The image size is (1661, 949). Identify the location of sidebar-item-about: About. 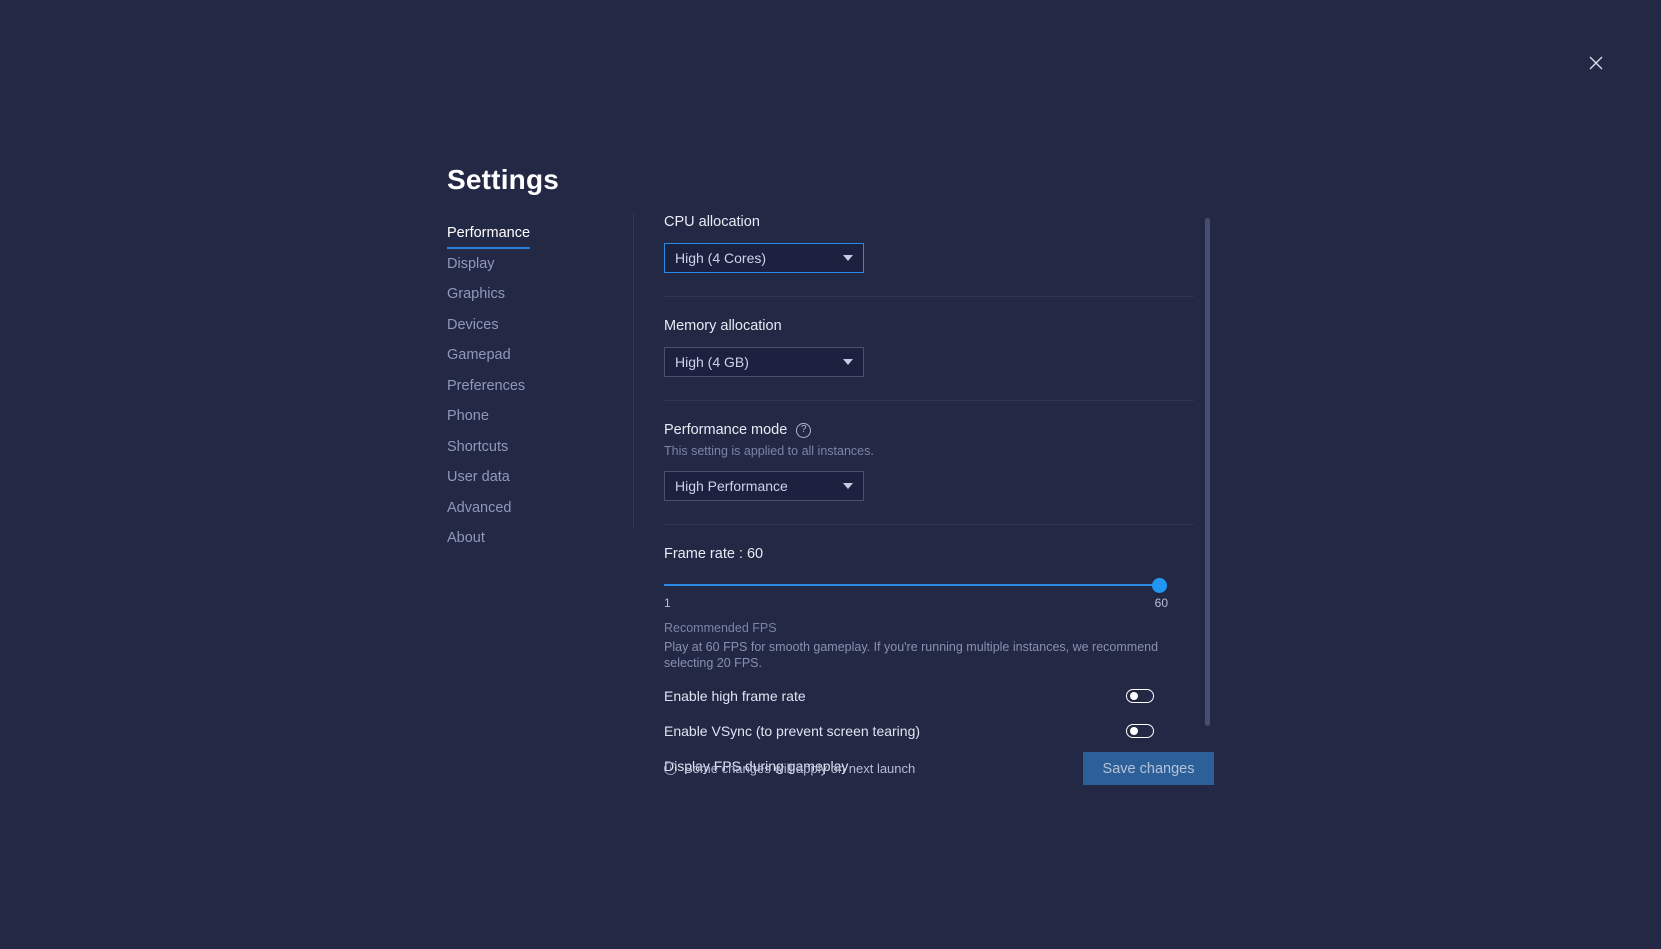
(532, 542).